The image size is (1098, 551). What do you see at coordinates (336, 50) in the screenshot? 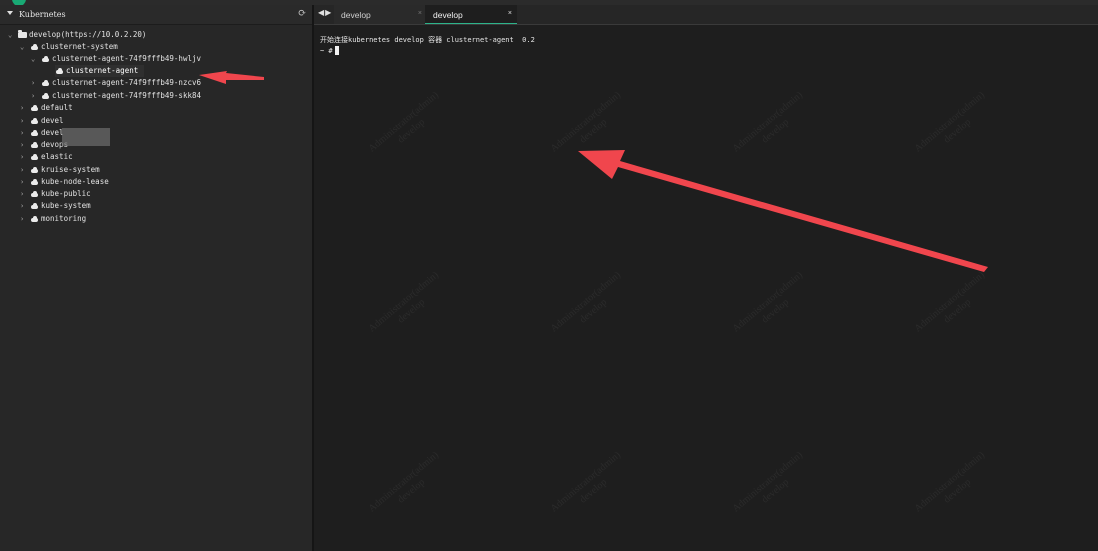
I see `terminal-cursor` at bounding box center [336, 50].